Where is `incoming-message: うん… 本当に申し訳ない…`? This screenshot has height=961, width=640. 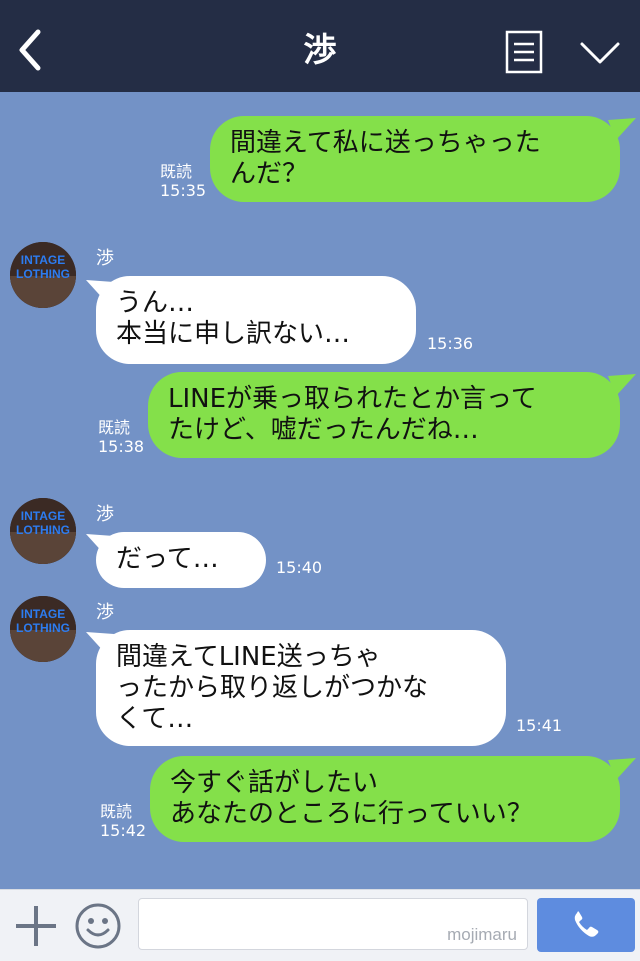
incoming-message: うん… 本当に申し訳ない… is located at coordinates (256, 320).